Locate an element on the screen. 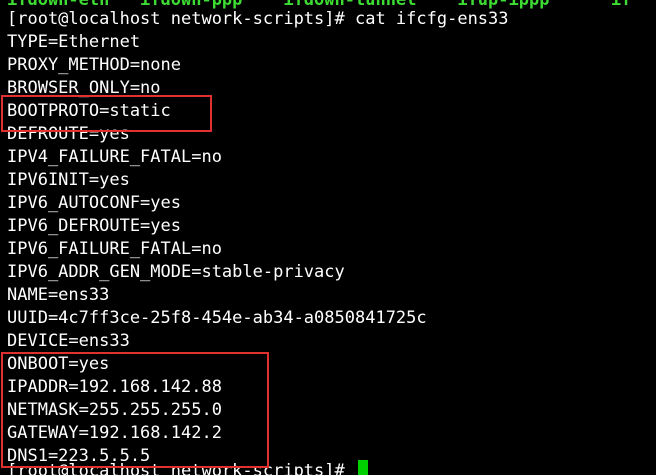 The width and height of the screenshot is (656, 475). config-line-ipv6-failure-fatal: IPV6_FAILURE_FATAL=no is located at coordinates (114, 249).